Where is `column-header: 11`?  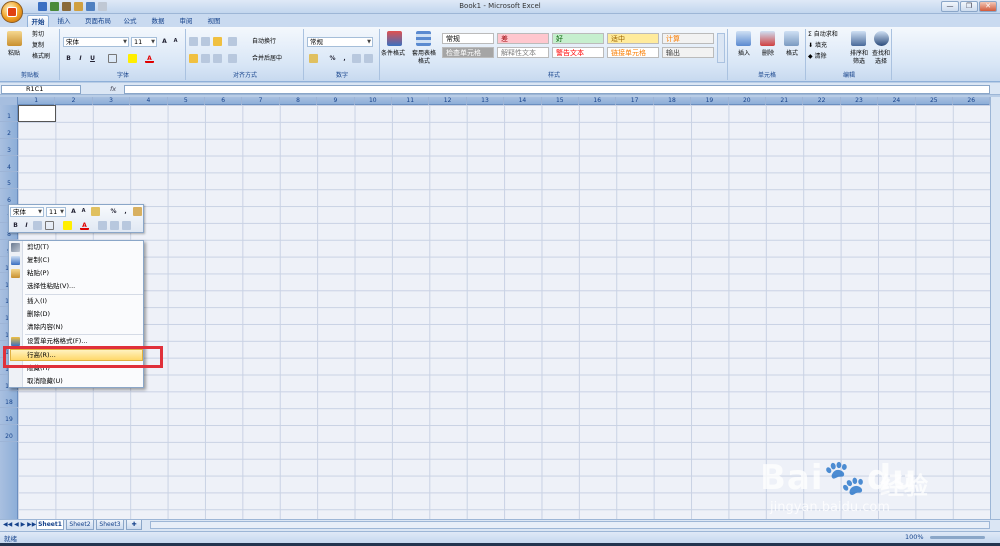
column-header: 11 is located at coordinates (411, 101).